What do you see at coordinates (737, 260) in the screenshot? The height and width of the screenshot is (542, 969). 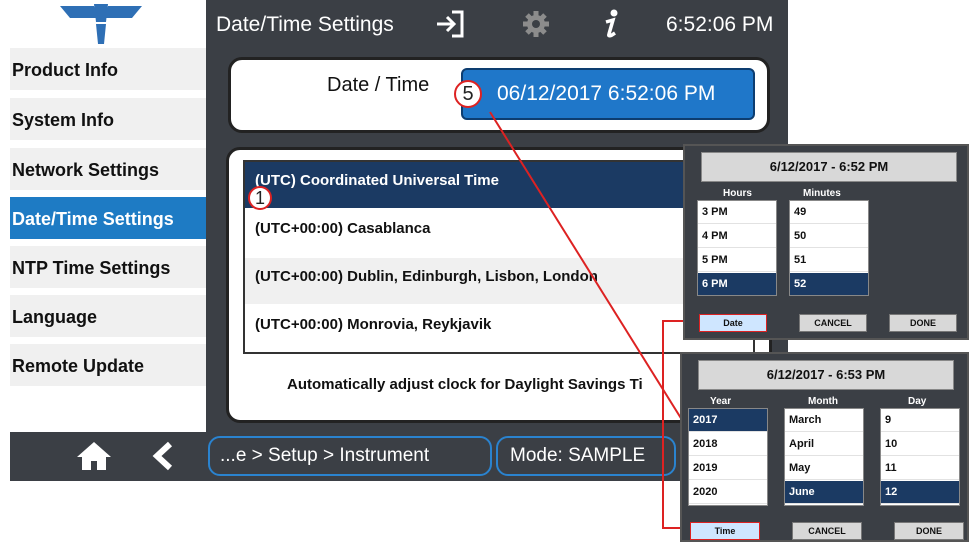 I see `hours-option: 5 PM` at bounding box center [737, 260].